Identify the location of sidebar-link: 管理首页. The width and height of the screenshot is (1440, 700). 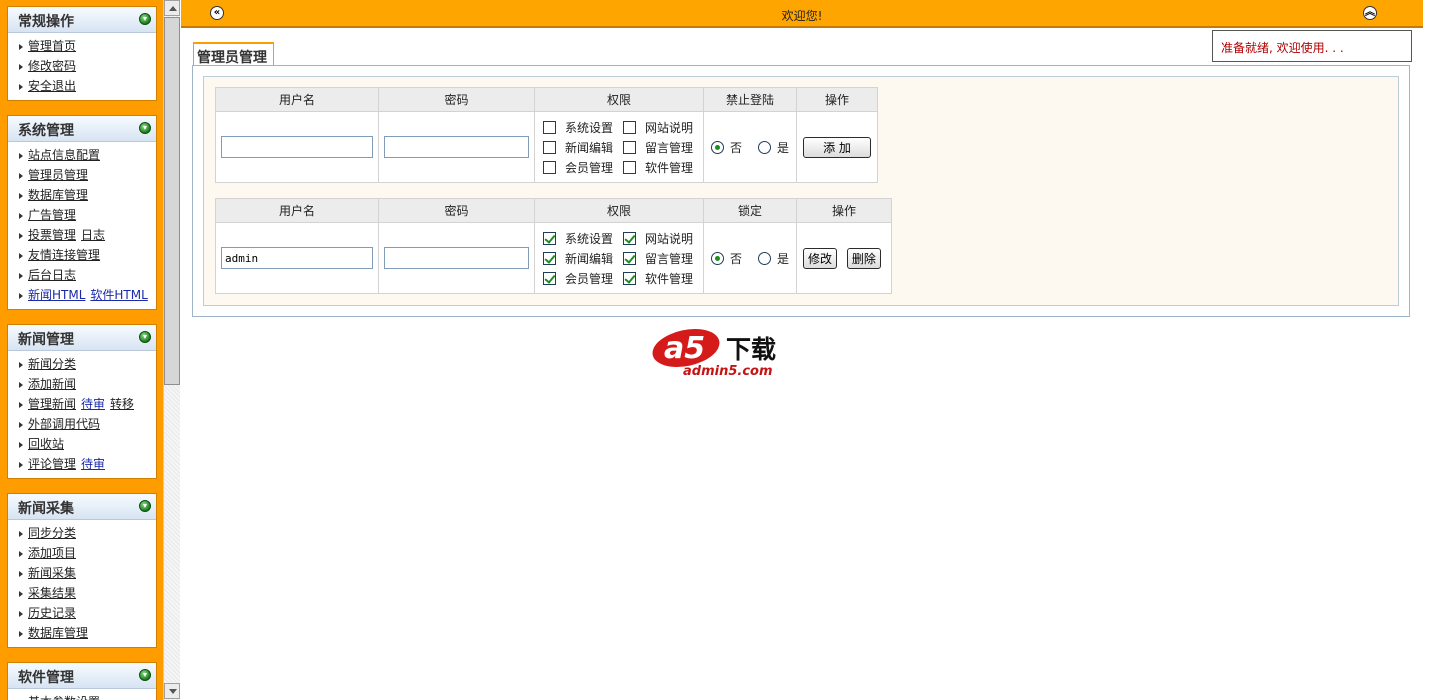
(52, 46).